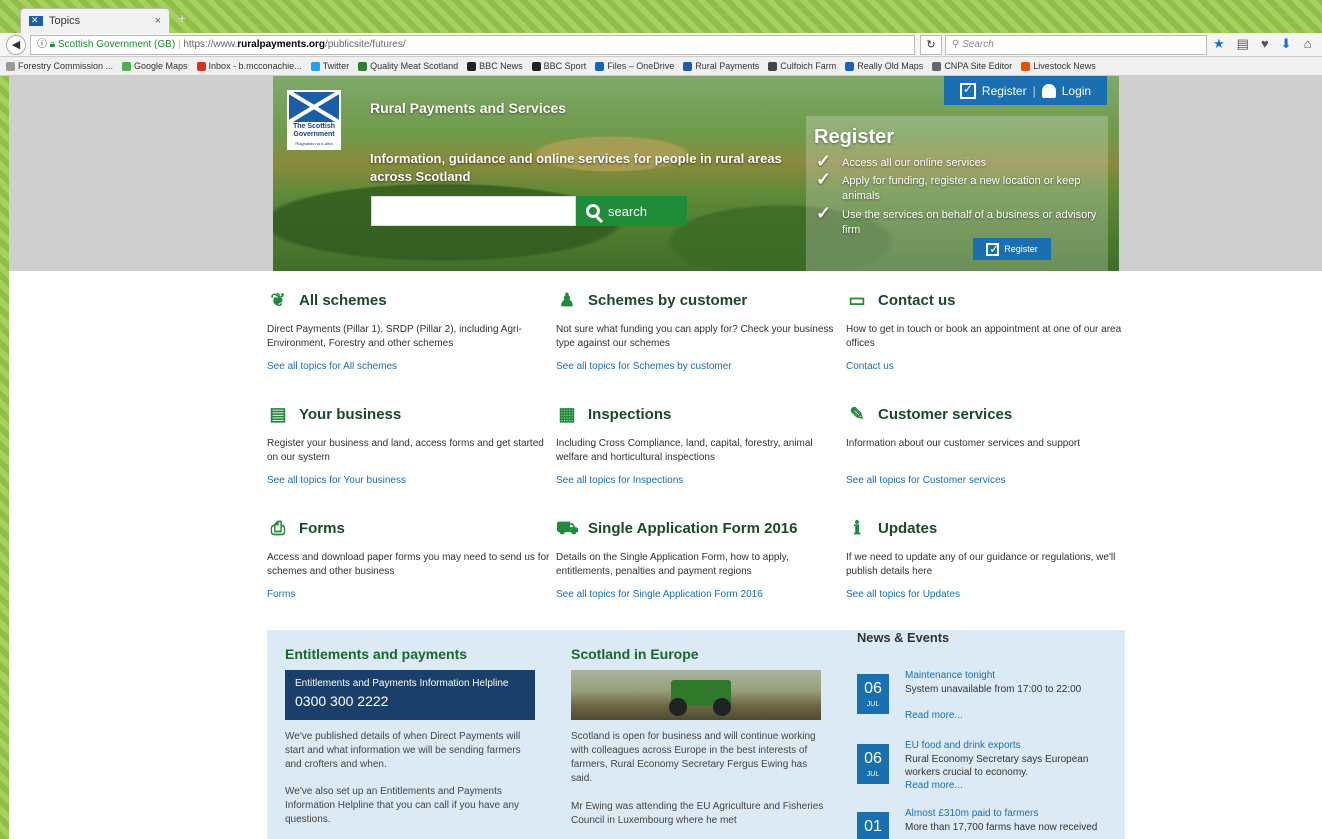 The height and width of the screenshot is (839, 1322). Describe the element at coordinates (931, 45) in the screenshot. I see `reload-icon: ↻` at that location.